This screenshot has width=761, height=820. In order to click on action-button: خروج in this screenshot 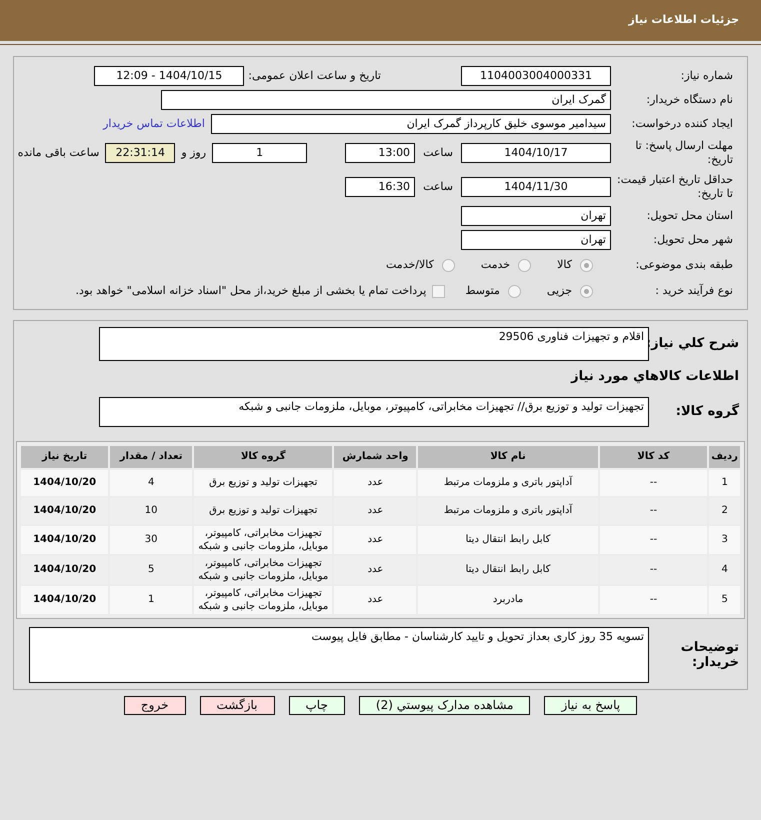, I will do `click(155, 705)`.